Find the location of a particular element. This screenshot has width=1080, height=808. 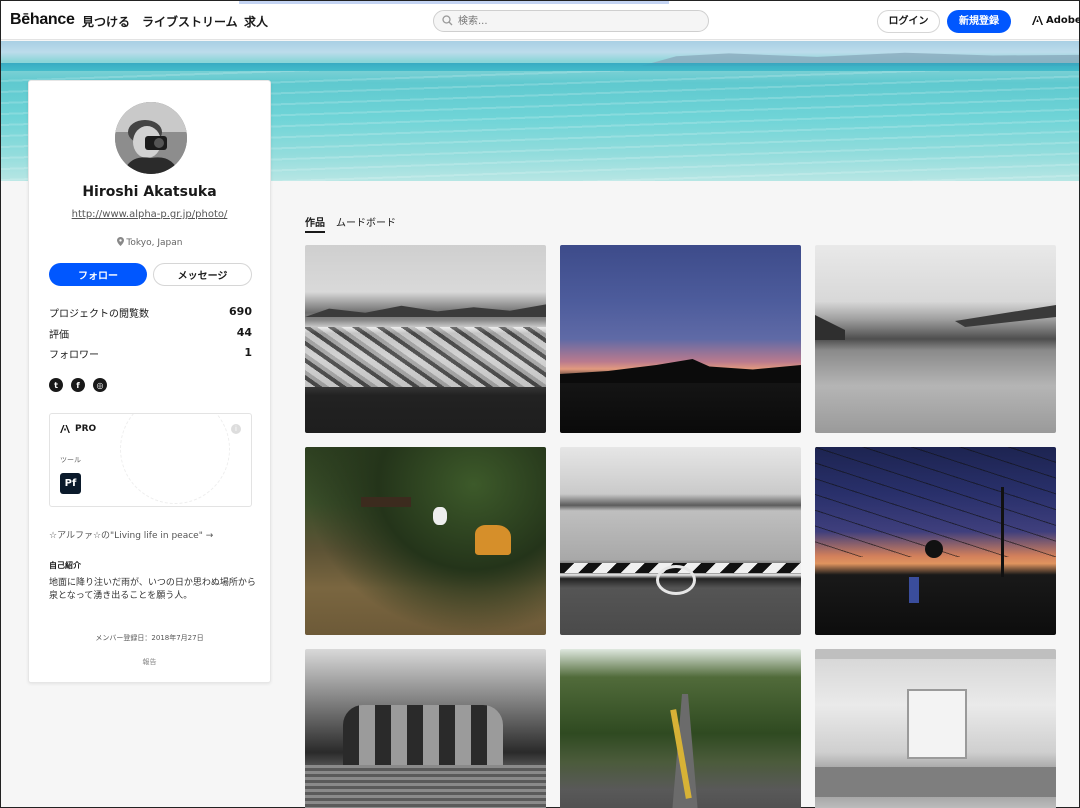

pro-tools-box: PRO i ツール Pf is located at coordinates (150, 460).